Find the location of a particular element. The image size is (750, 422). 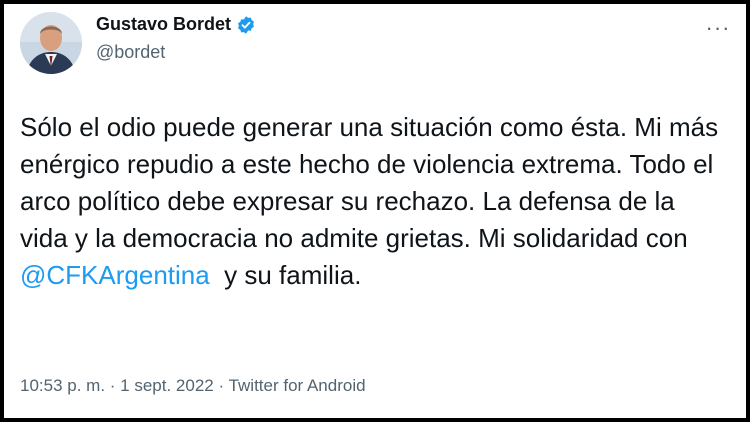

author-handle: @bordet is located at coordinates (130, 52).